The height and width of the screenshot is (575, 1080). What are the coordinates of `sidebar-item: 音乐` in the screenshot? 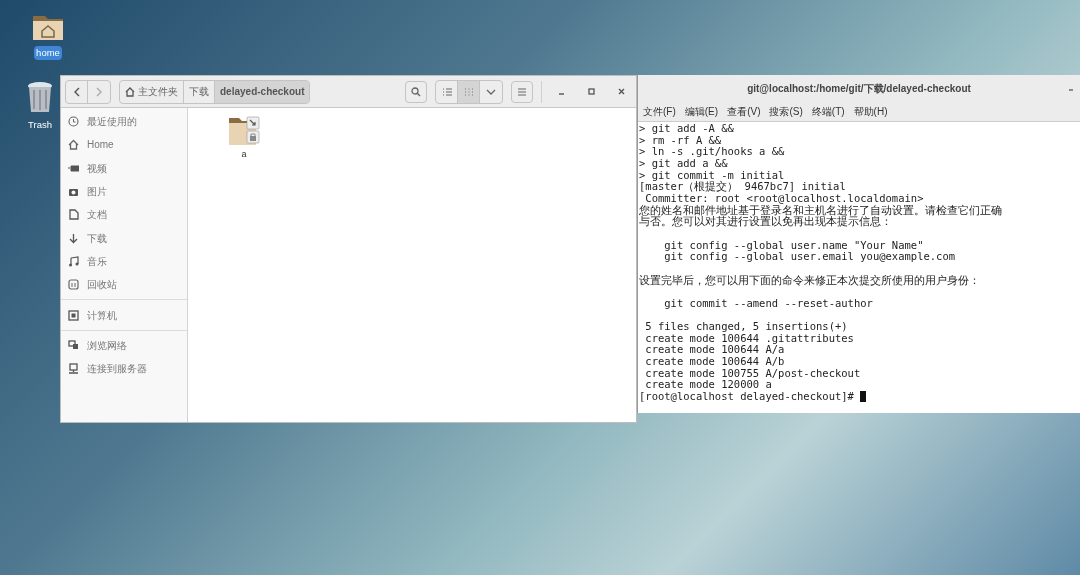 It's located at (124, 261).